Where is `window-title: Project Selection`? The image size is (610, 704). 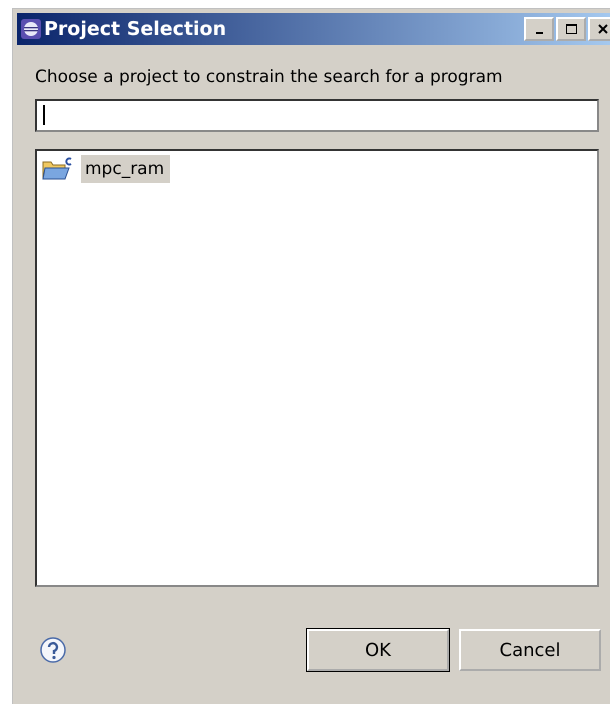
window-title: Project Selection is located at coordinates (136, 29).